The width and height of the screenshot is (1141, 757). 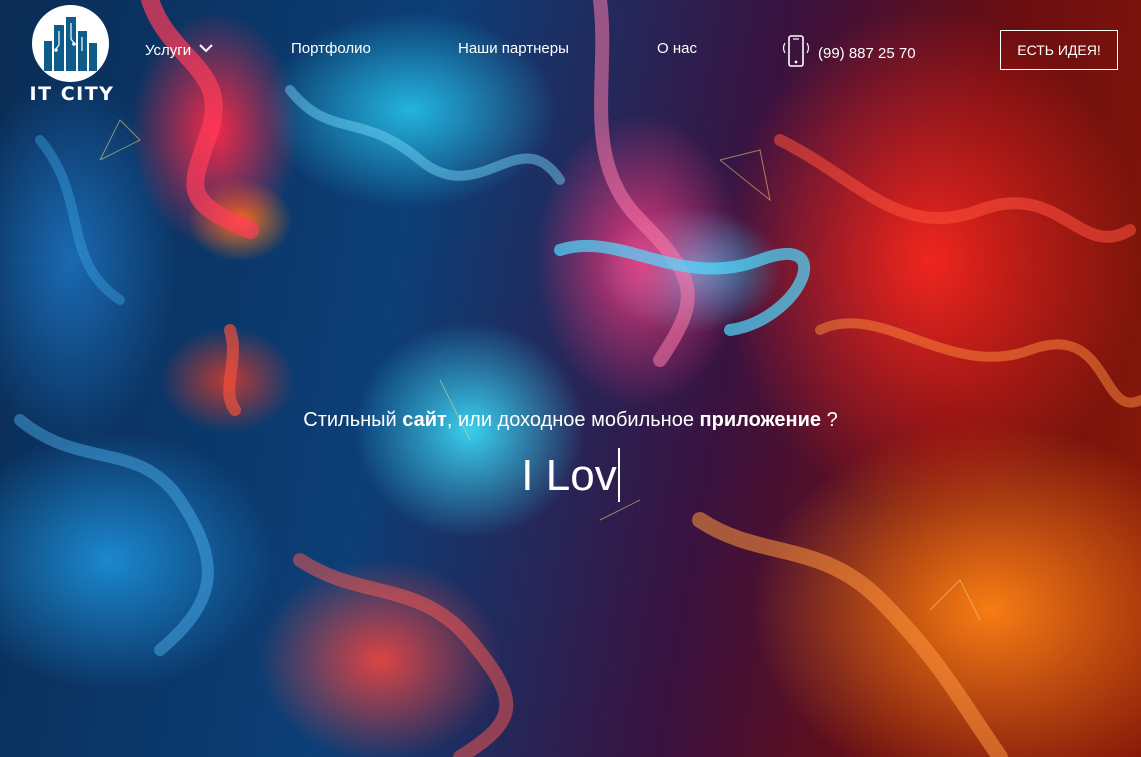 I want to click on typed-text: I Lov, so click(x=569, y=475).